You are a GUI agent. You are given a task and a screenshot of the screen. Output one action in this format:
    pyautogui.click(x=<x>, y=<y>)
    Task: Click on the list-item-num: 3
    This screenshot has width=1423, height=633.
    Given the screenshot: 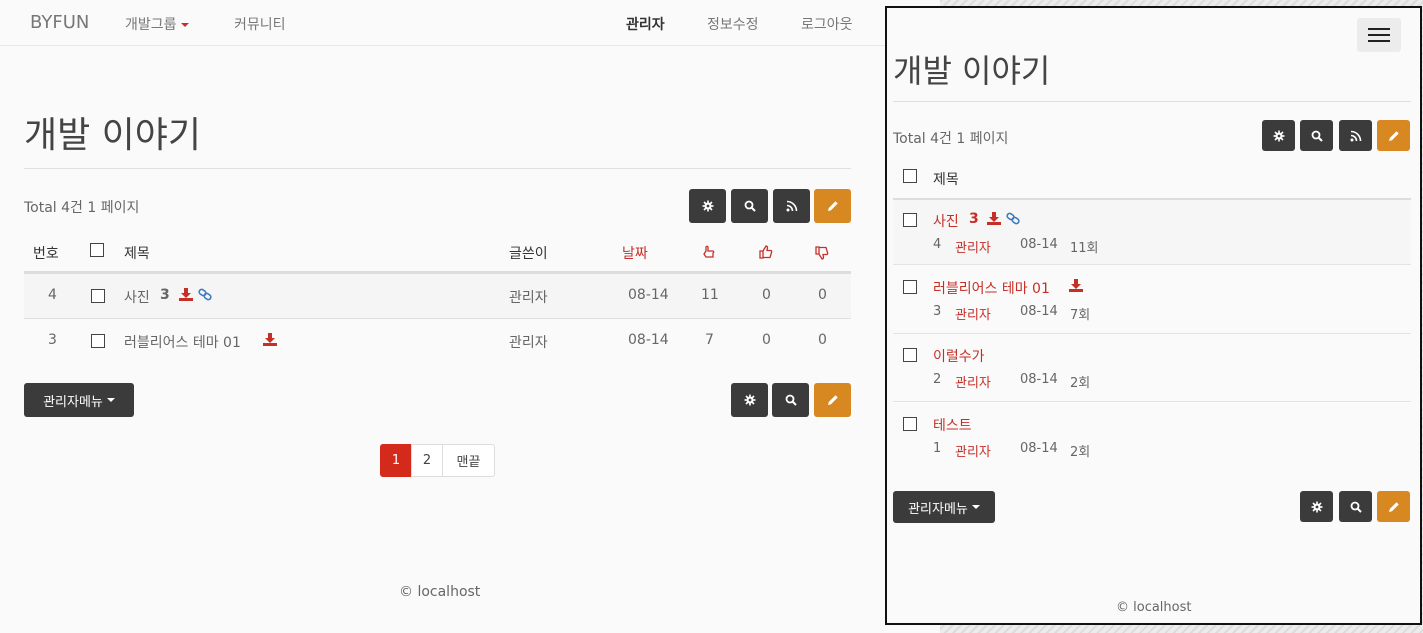 What is the action you would take?
    pyautogui.click(x=937, y=311)
    